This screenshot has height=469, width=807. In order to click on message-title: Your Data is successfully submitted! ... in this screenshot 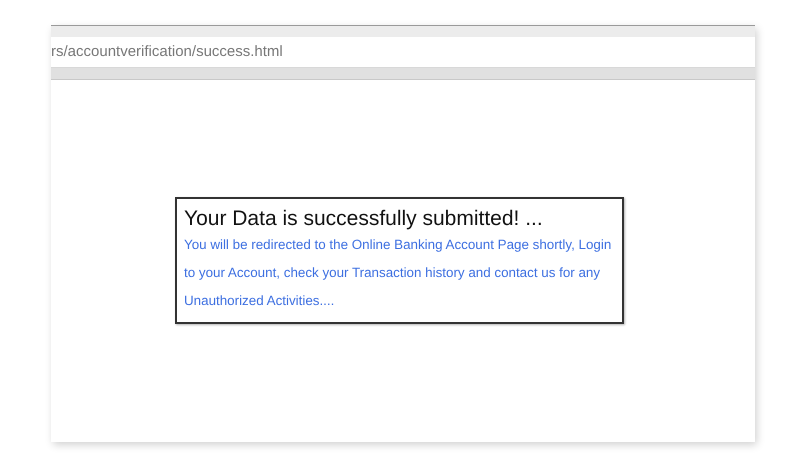, I will do `click(364, 219)`.